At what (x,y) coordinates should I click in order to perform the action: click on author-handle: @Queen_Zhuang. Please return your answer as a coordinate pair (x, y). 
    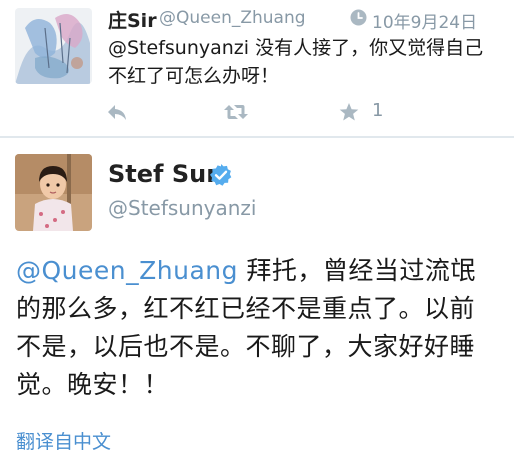
    Looking at the image, I should click on (232, 18).